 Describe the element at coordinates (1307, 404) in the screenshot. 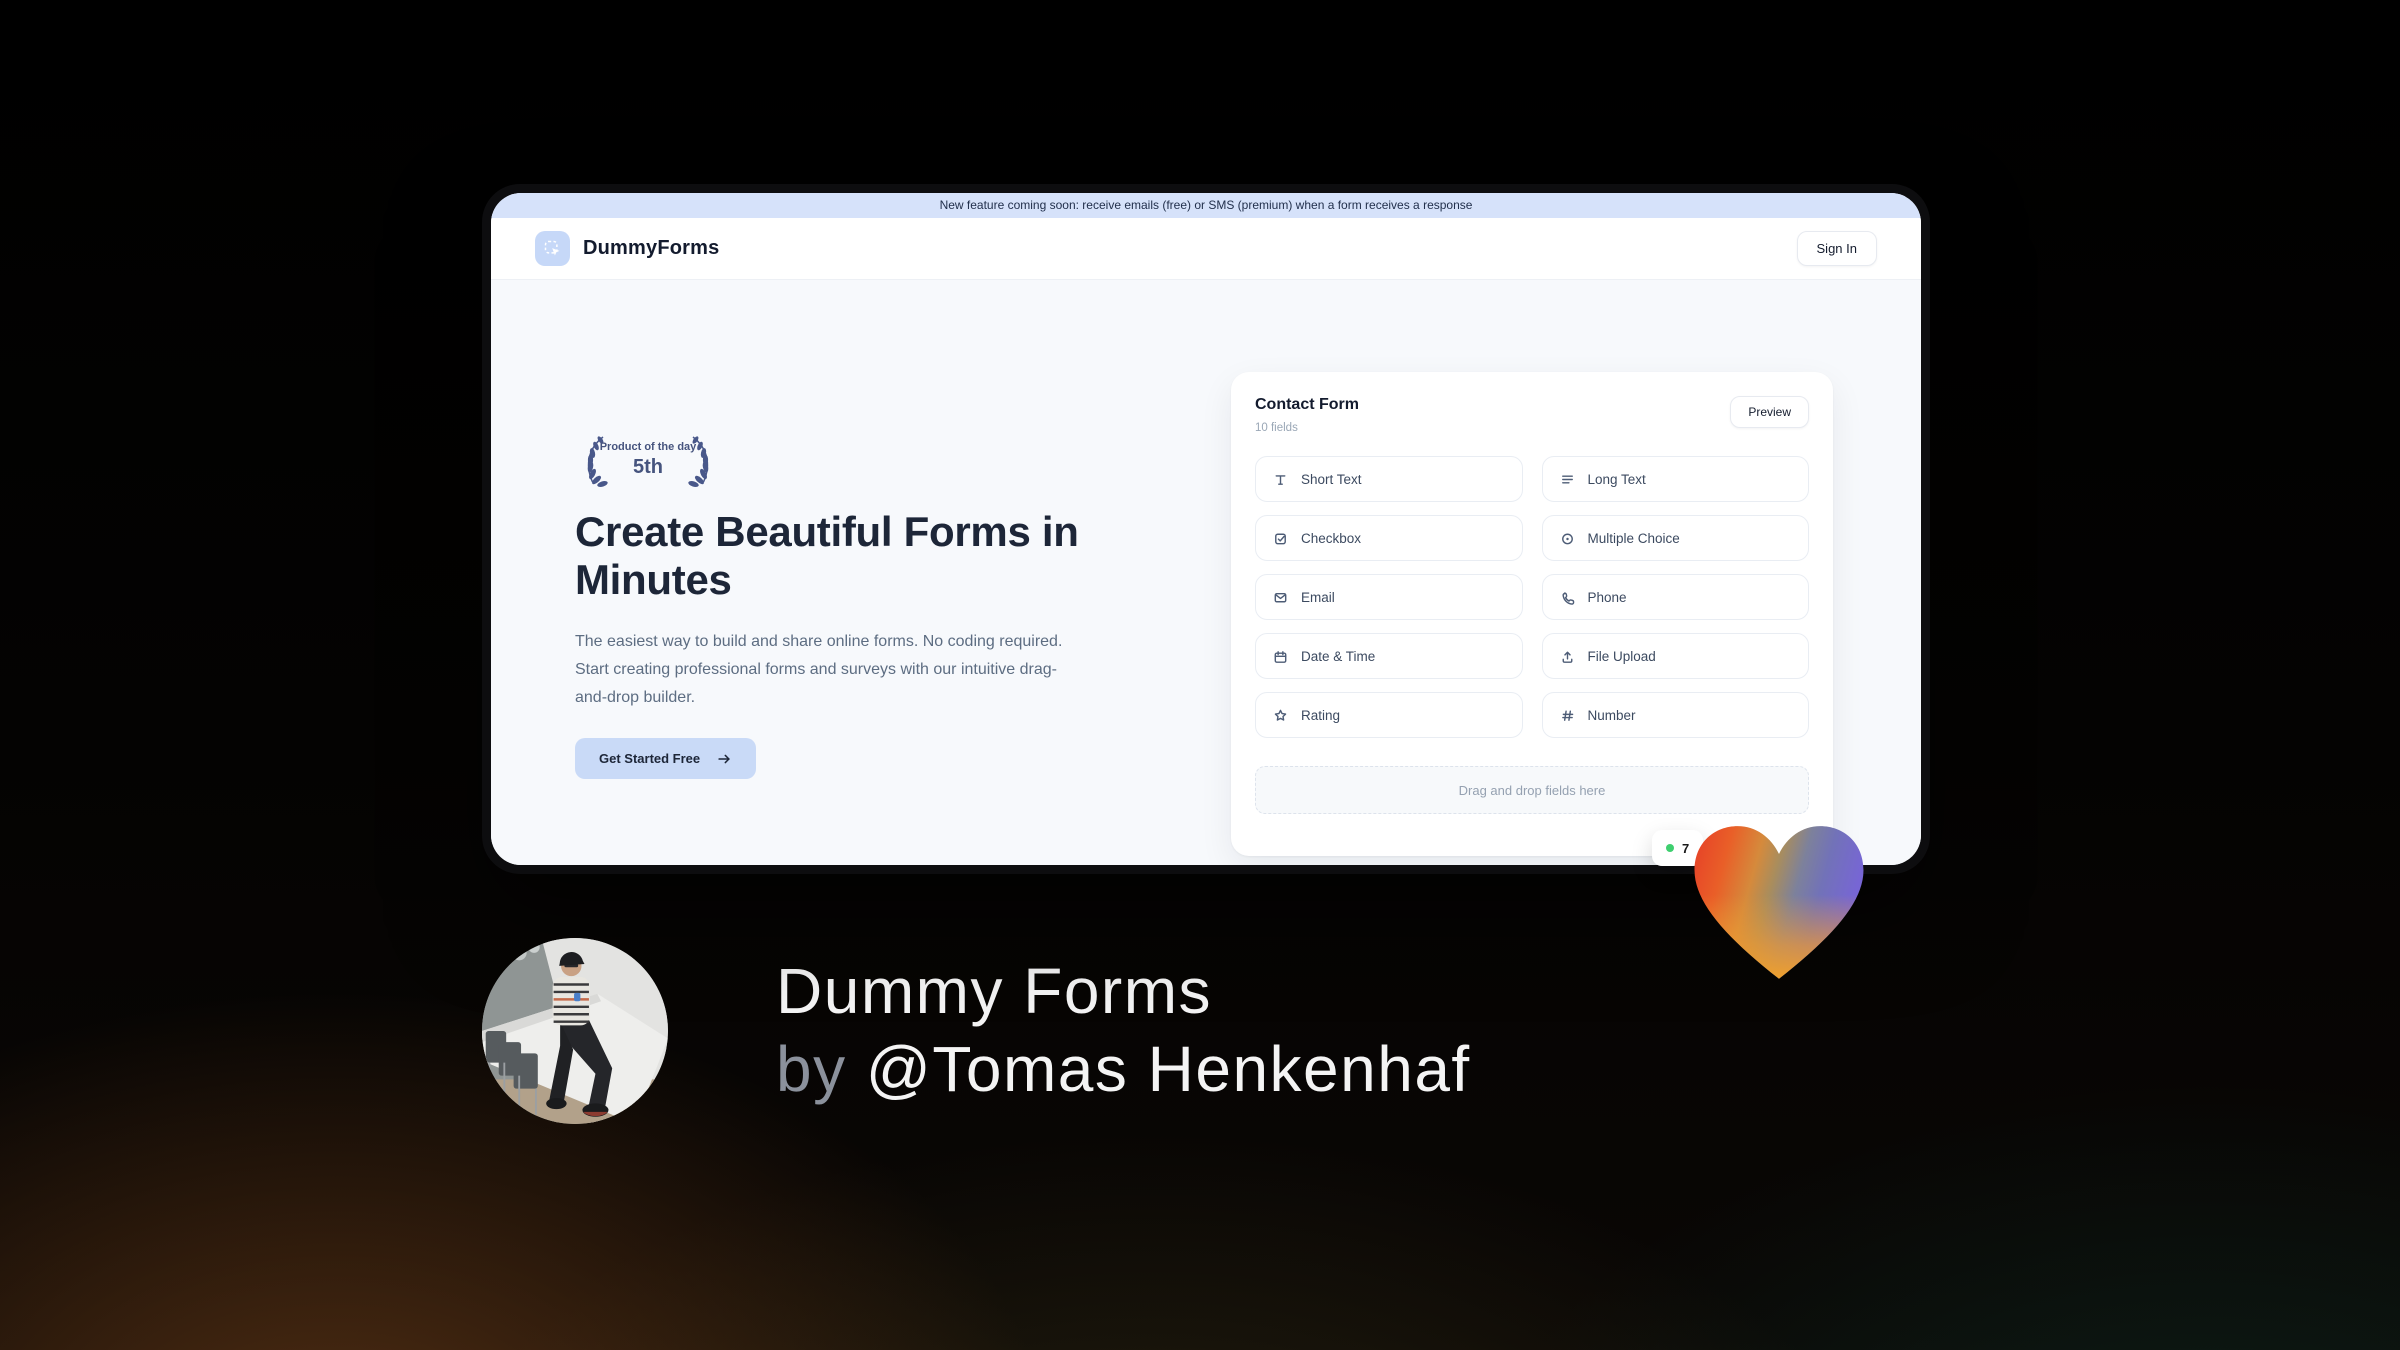

I see `form-title: Contact Form` at that location.